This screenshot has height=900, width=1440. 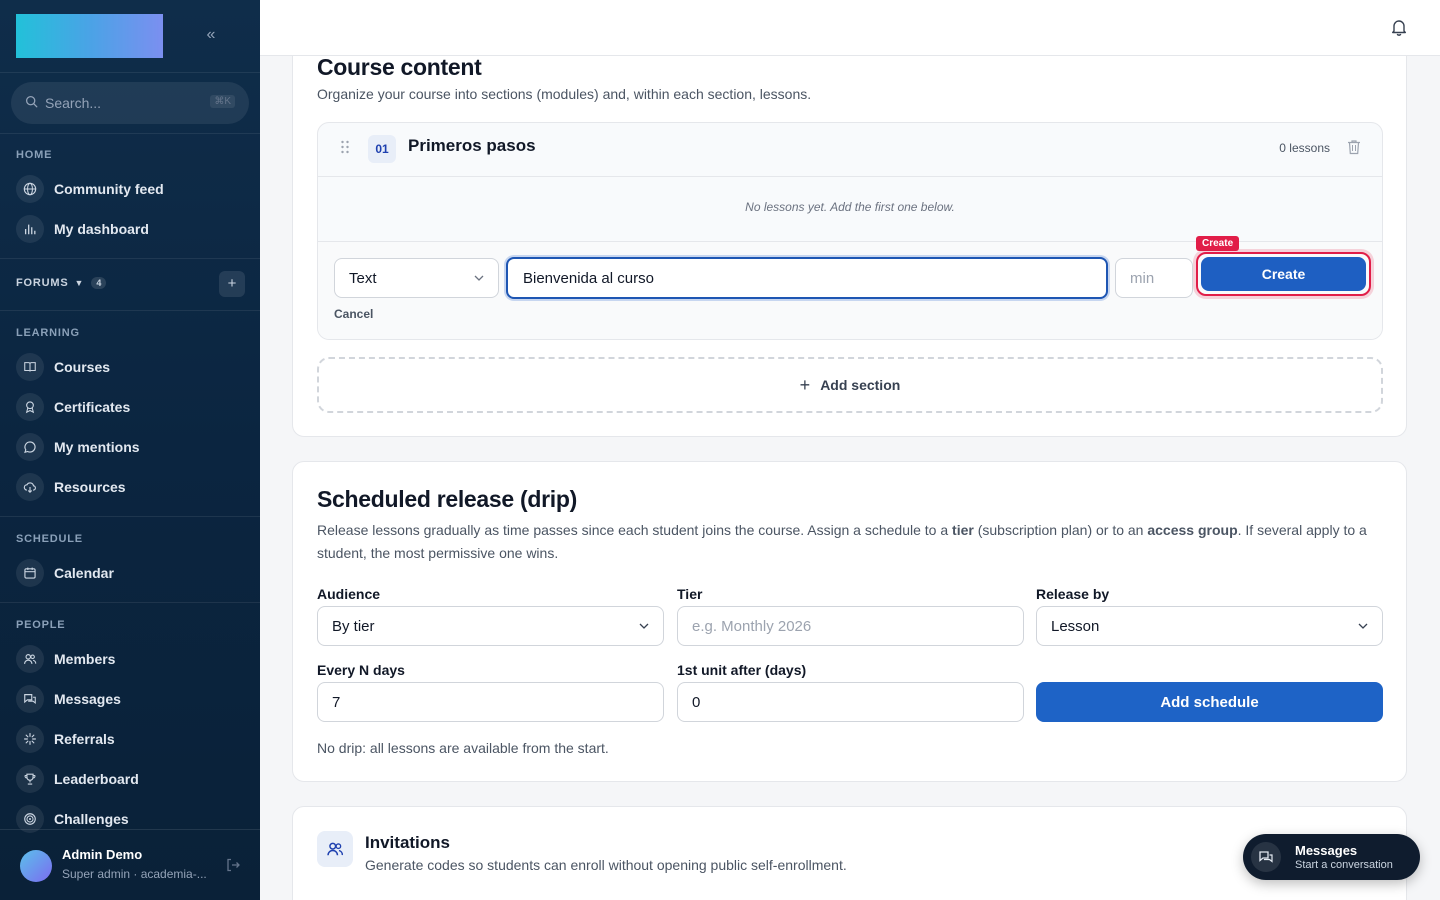 What do you see at coordinates (30, 573) in the screenshot?
I see `calendar-icon` at bounding box center [30, 573].